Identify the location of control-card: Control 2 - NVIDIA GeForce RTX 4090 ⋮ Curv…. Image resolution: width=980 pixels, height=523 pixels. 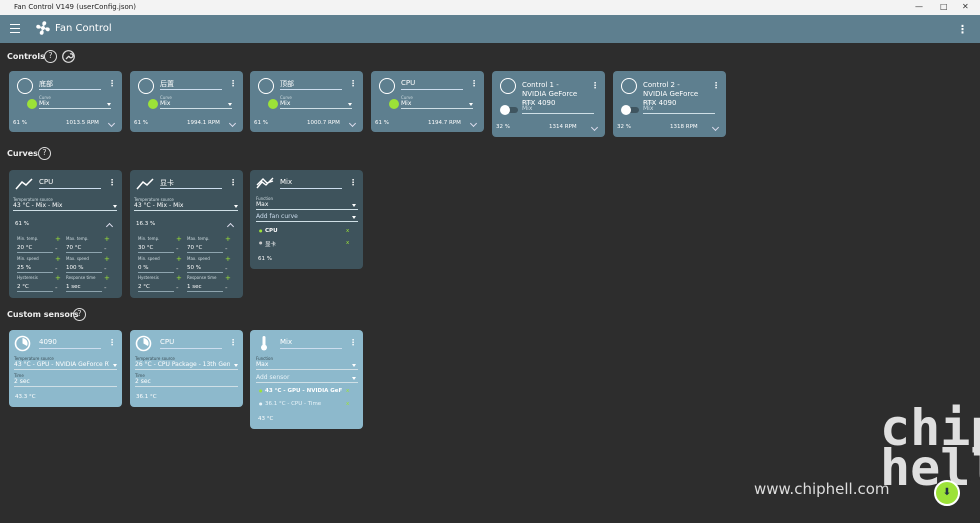
(669, 104).